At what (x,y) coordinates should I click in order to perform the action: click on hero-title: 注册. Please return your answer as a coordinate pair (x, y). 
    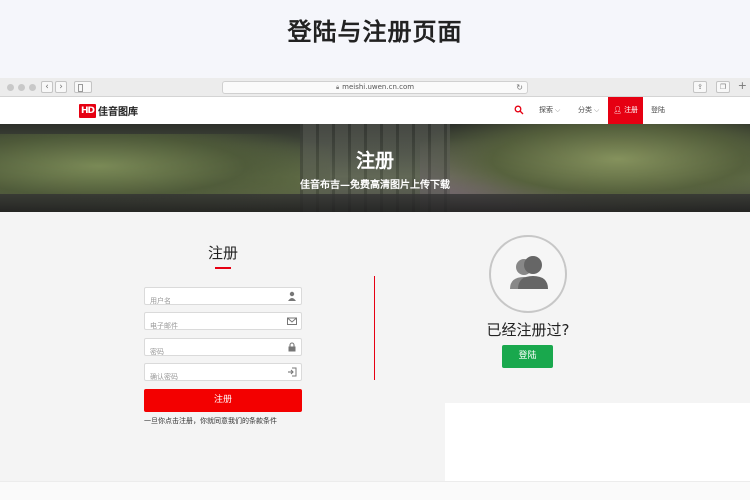
    Looking at the image, I should click on (374, 161).